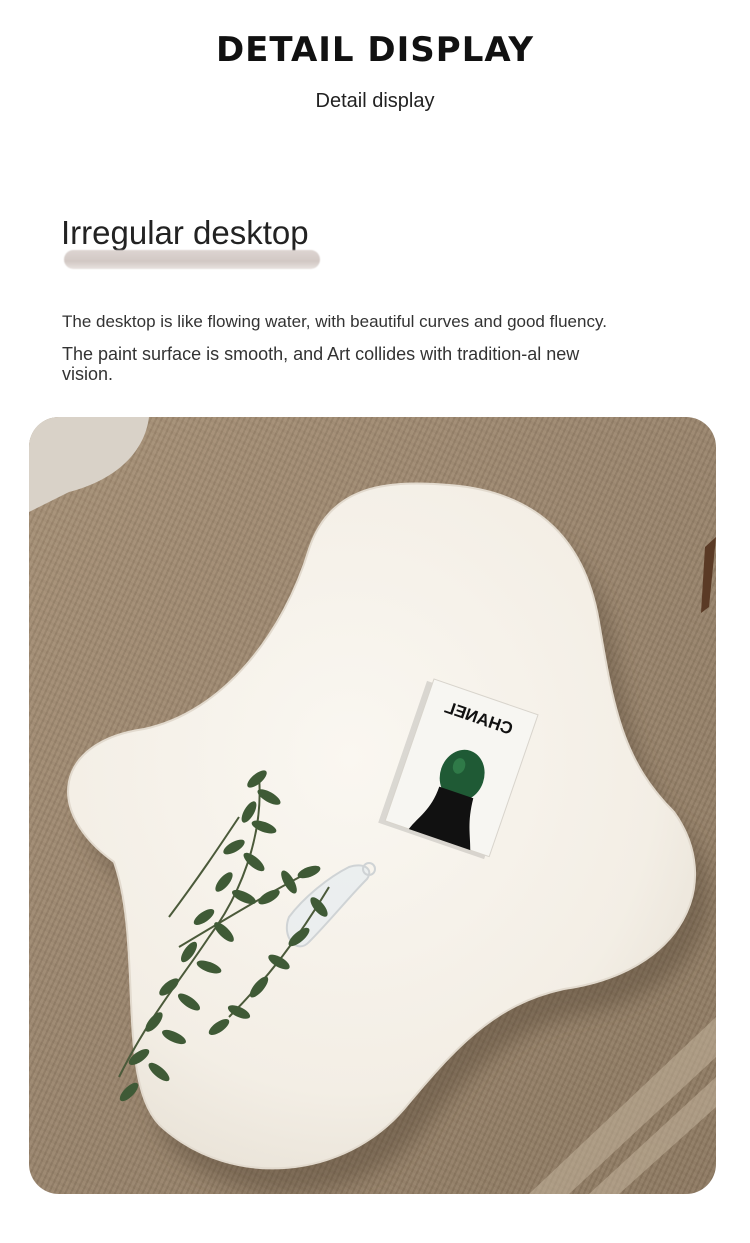 The width and height of the screenshot is (750, 1243). I want to click on chair-leg, so click(708, 575).